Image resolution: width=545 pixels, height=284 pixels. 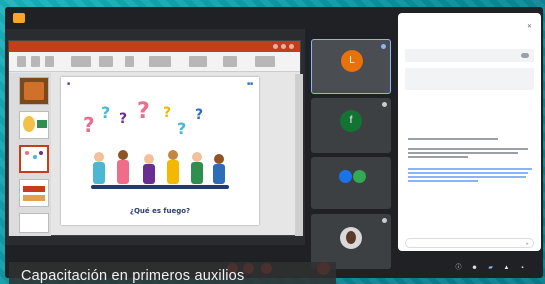 I want to click on slide-thumbnail-selected, so click(x=34, y=159).